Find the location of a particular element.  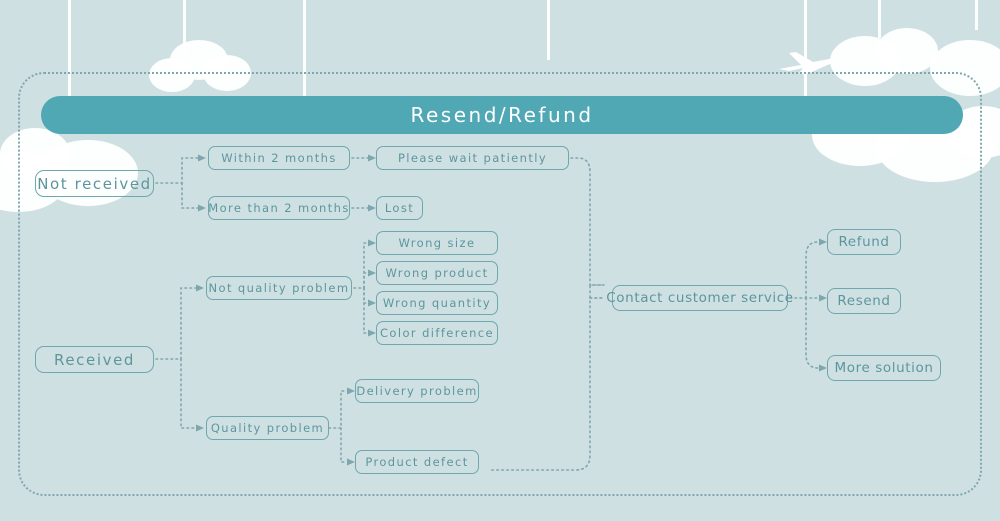

node-lost: Lost is located at coordinates (399, 208).